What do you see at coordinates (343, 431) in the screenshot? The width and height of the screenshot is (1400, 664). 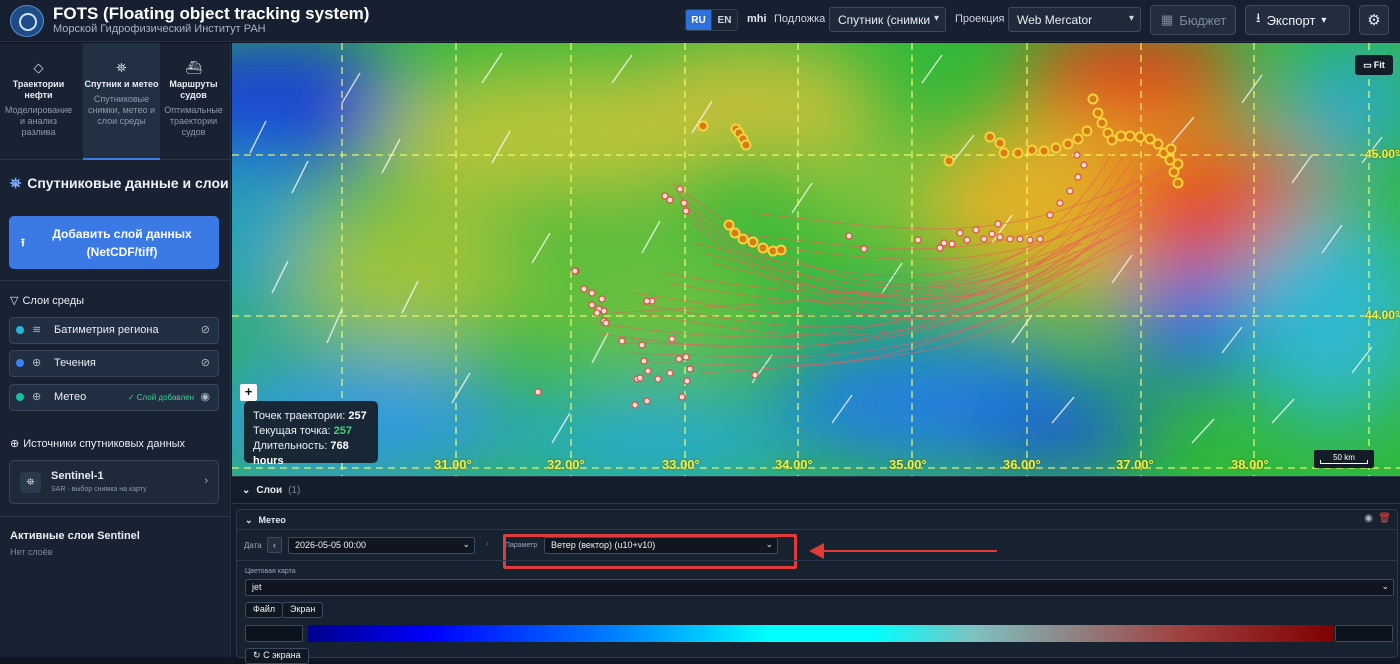 I see `info-current-value: 257` at bounding box center [343, 431].